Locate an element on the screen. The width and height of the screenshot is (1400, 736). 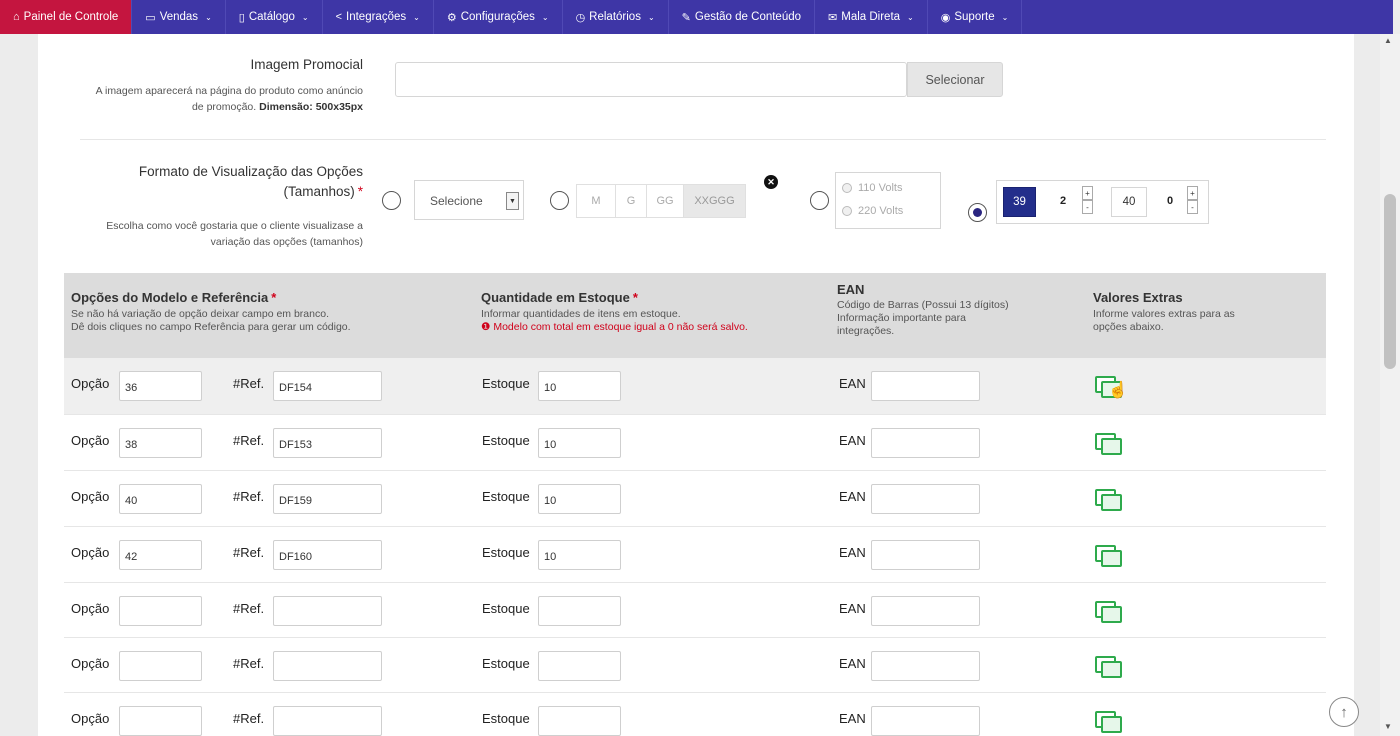
option-input: 40 is located at coordinates (160, 499).